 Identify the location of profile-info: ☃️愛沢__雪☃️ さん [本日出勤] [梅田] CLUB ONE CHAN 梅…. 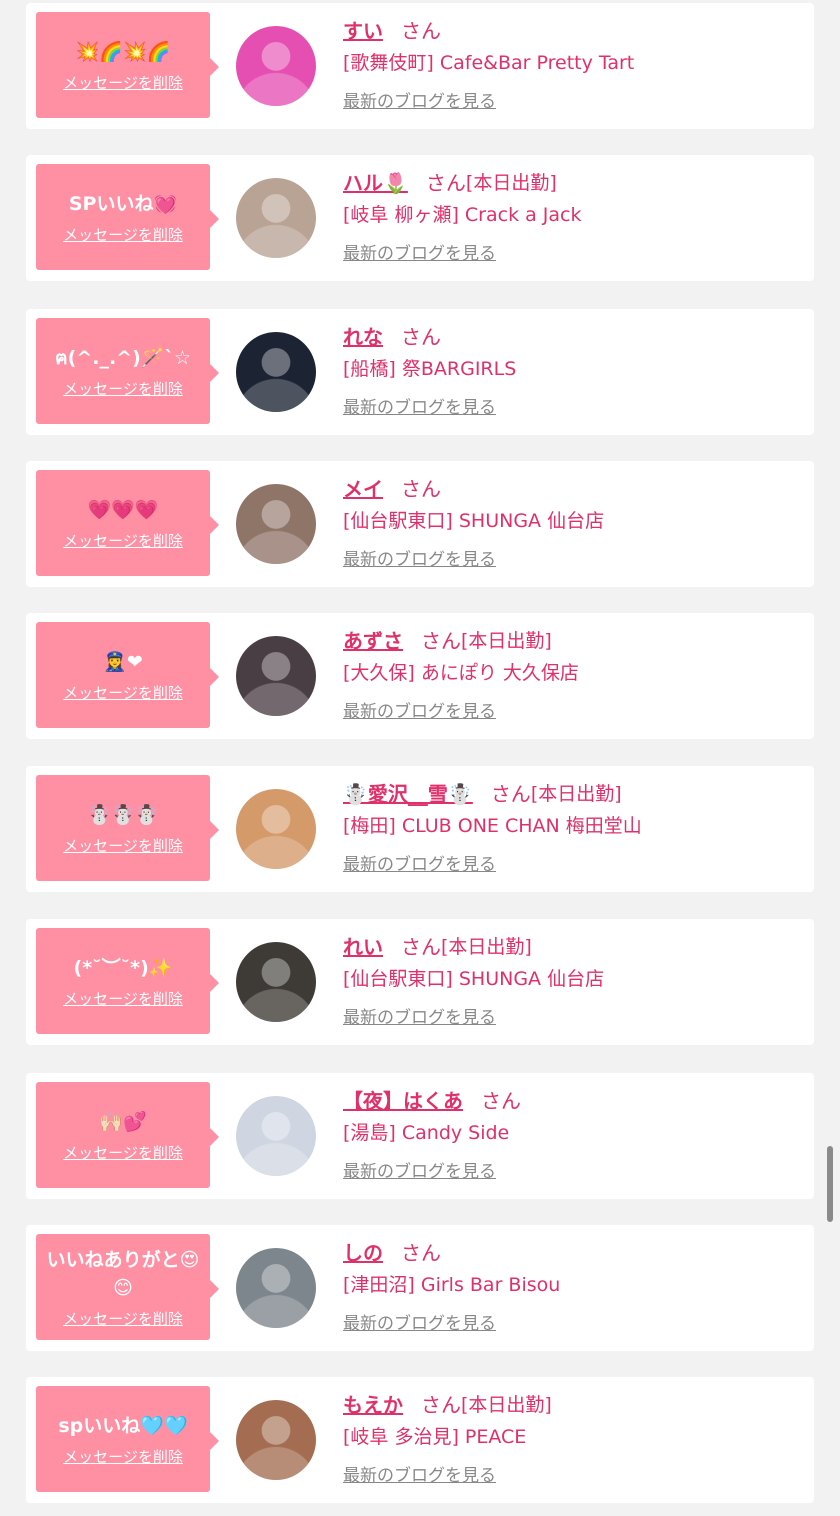
(573, 826).